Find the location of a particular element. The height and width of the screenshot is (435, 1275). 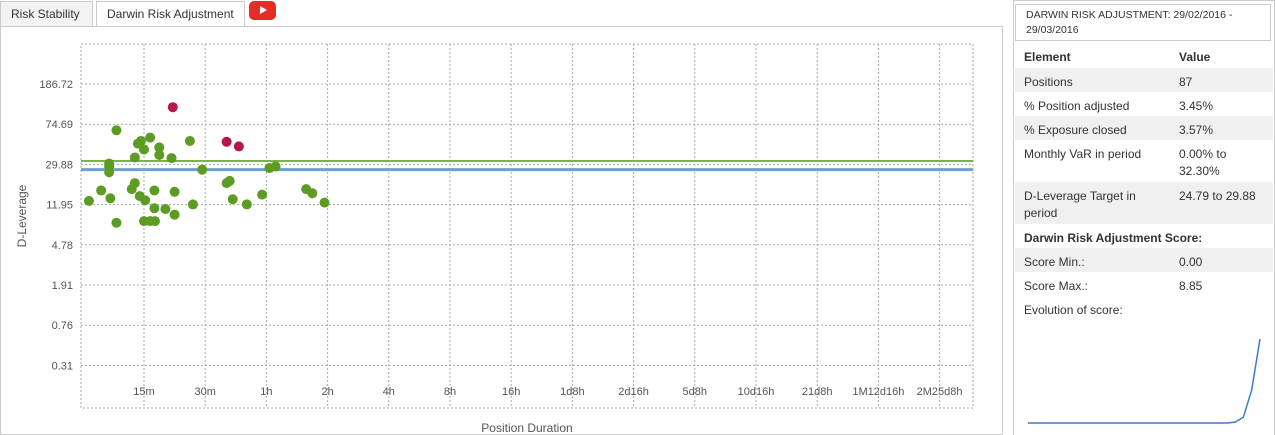

x-tick-label: 10d16h is located at coordinates (756, 392).